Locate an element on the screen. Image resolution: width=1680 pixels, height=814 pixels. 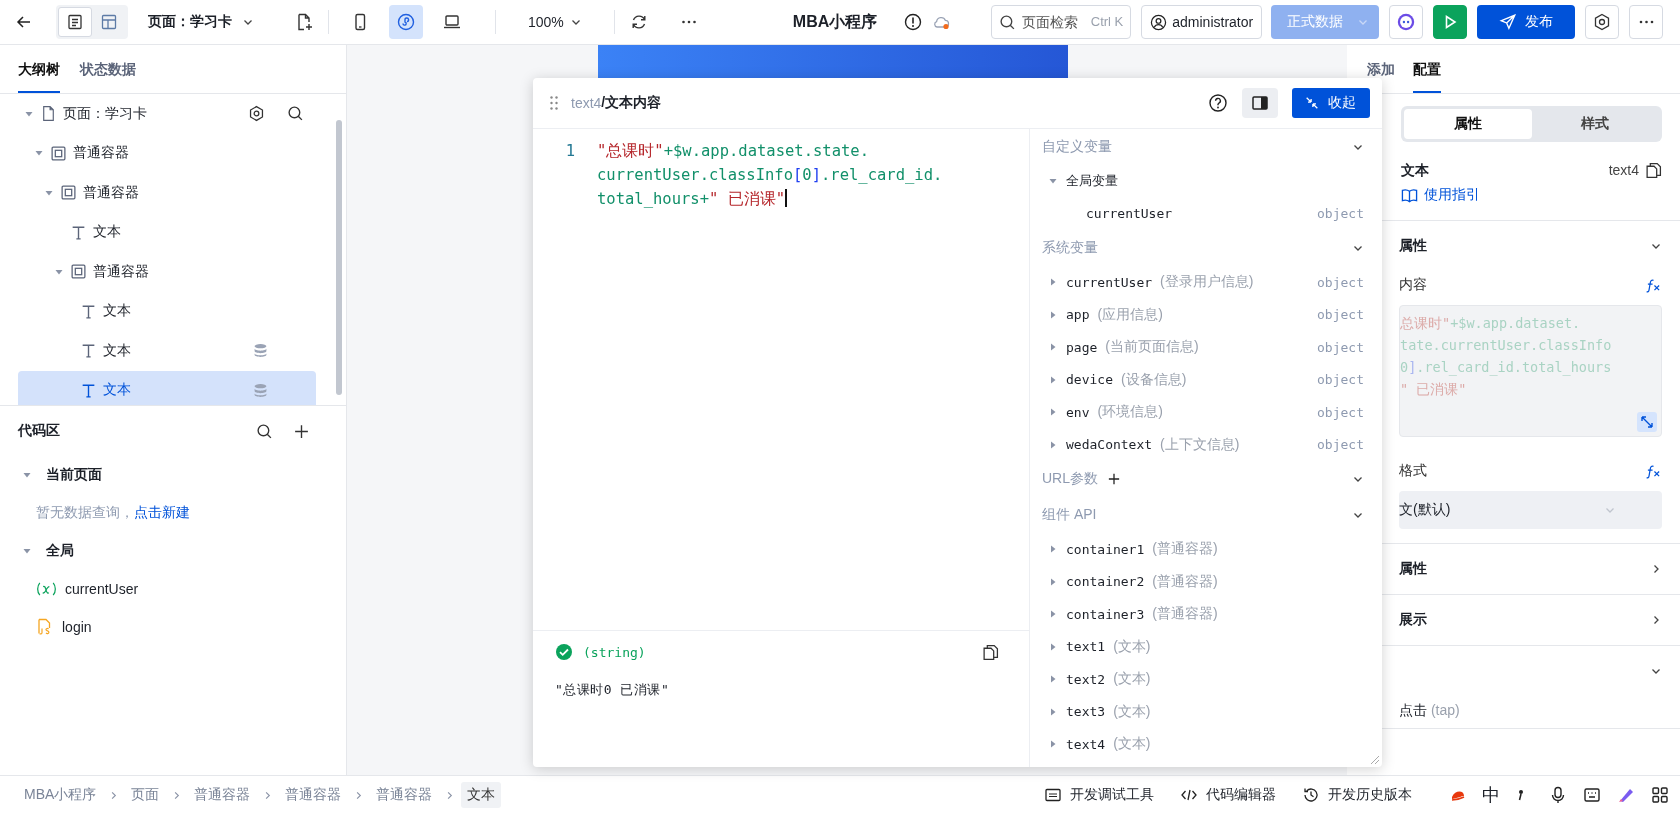
panel-tab: 大纲树 is located at coordinates (39, 69).